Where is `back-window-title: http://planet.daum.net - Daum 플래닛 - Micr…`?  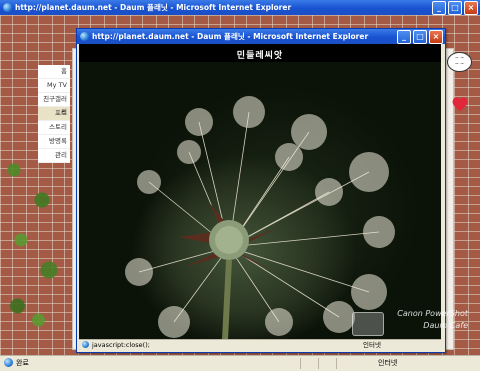
back-window-title: http://planet.daum.net - Daum 플래닛 - Micr… is located at coordinates (153, 7).